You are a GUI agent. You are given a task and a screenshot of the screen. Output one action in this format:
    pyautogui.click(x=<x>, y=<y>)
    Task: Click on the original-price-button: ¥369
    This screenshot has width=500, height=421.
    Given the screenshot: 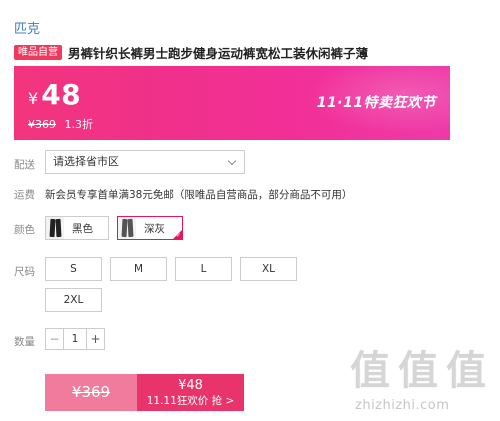 What is the action you would take?
    pyautogui.click(x=91, y=392)
    